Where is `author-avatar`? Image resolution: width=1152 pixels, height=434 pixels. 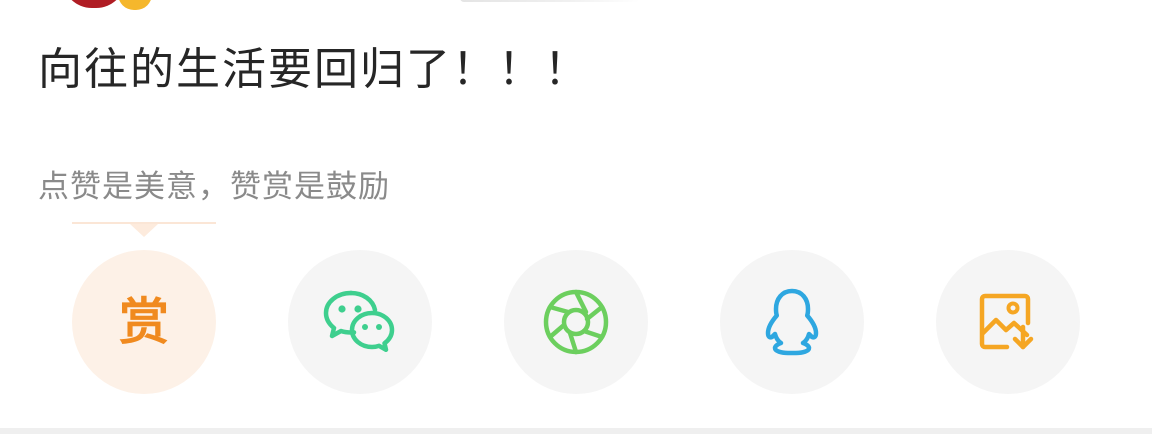 author-avatar is located at coordinates (94, 4).